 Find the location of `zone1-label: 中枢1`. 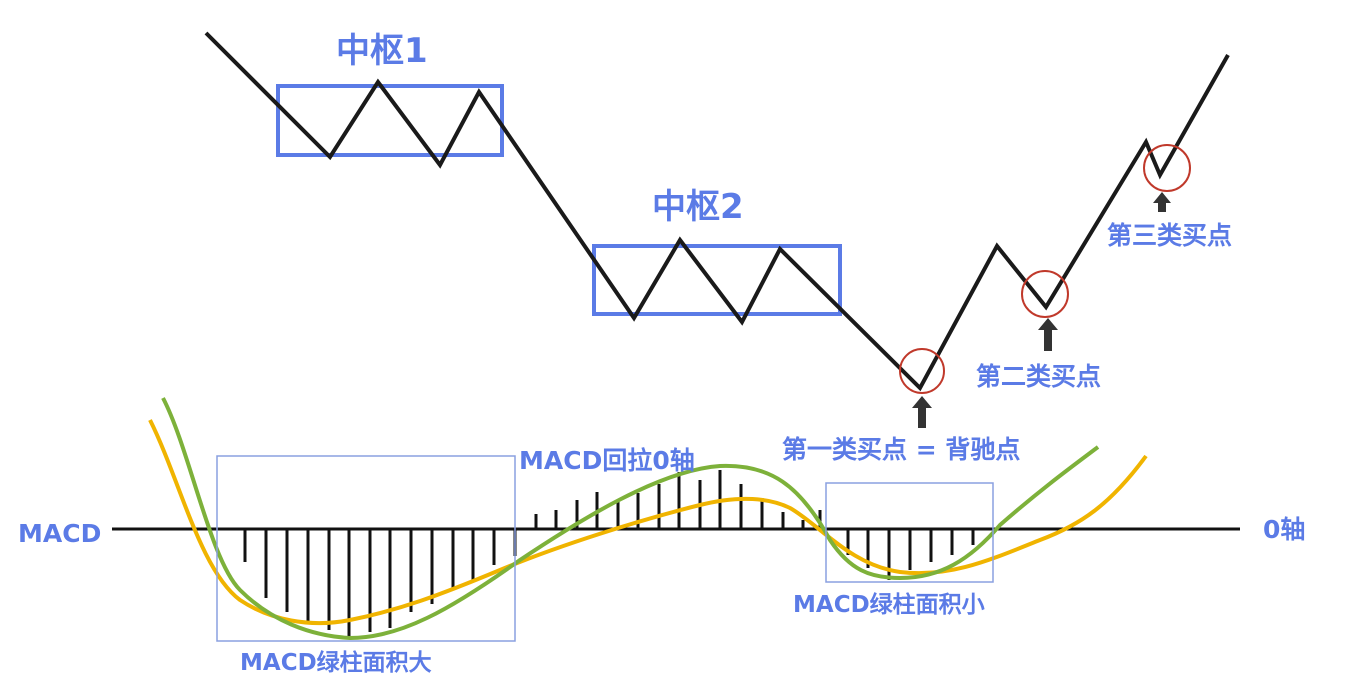

zone1-label: 中枢1 is located at coordinates (382, 51).